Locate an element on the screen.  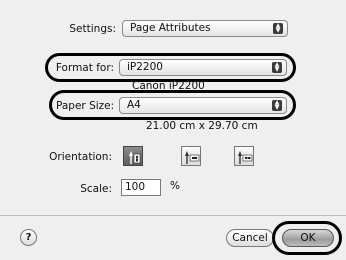
settings-popup: Page Attributes ▲ ▼ is located at coordinates (205, 28).